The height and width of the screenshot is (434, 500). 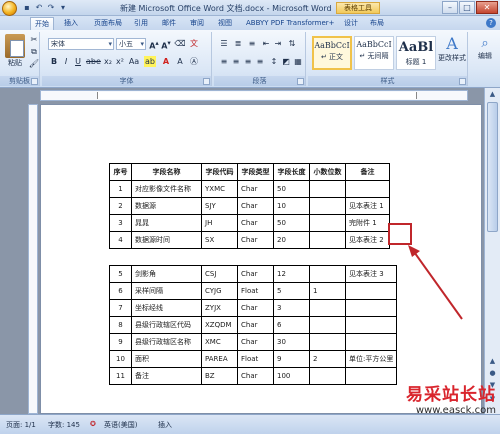 What do you see at coordinates (367, 240) in the screenshot?
I see `table-cell: 见本表注 2` at bounding box center [367, 240].